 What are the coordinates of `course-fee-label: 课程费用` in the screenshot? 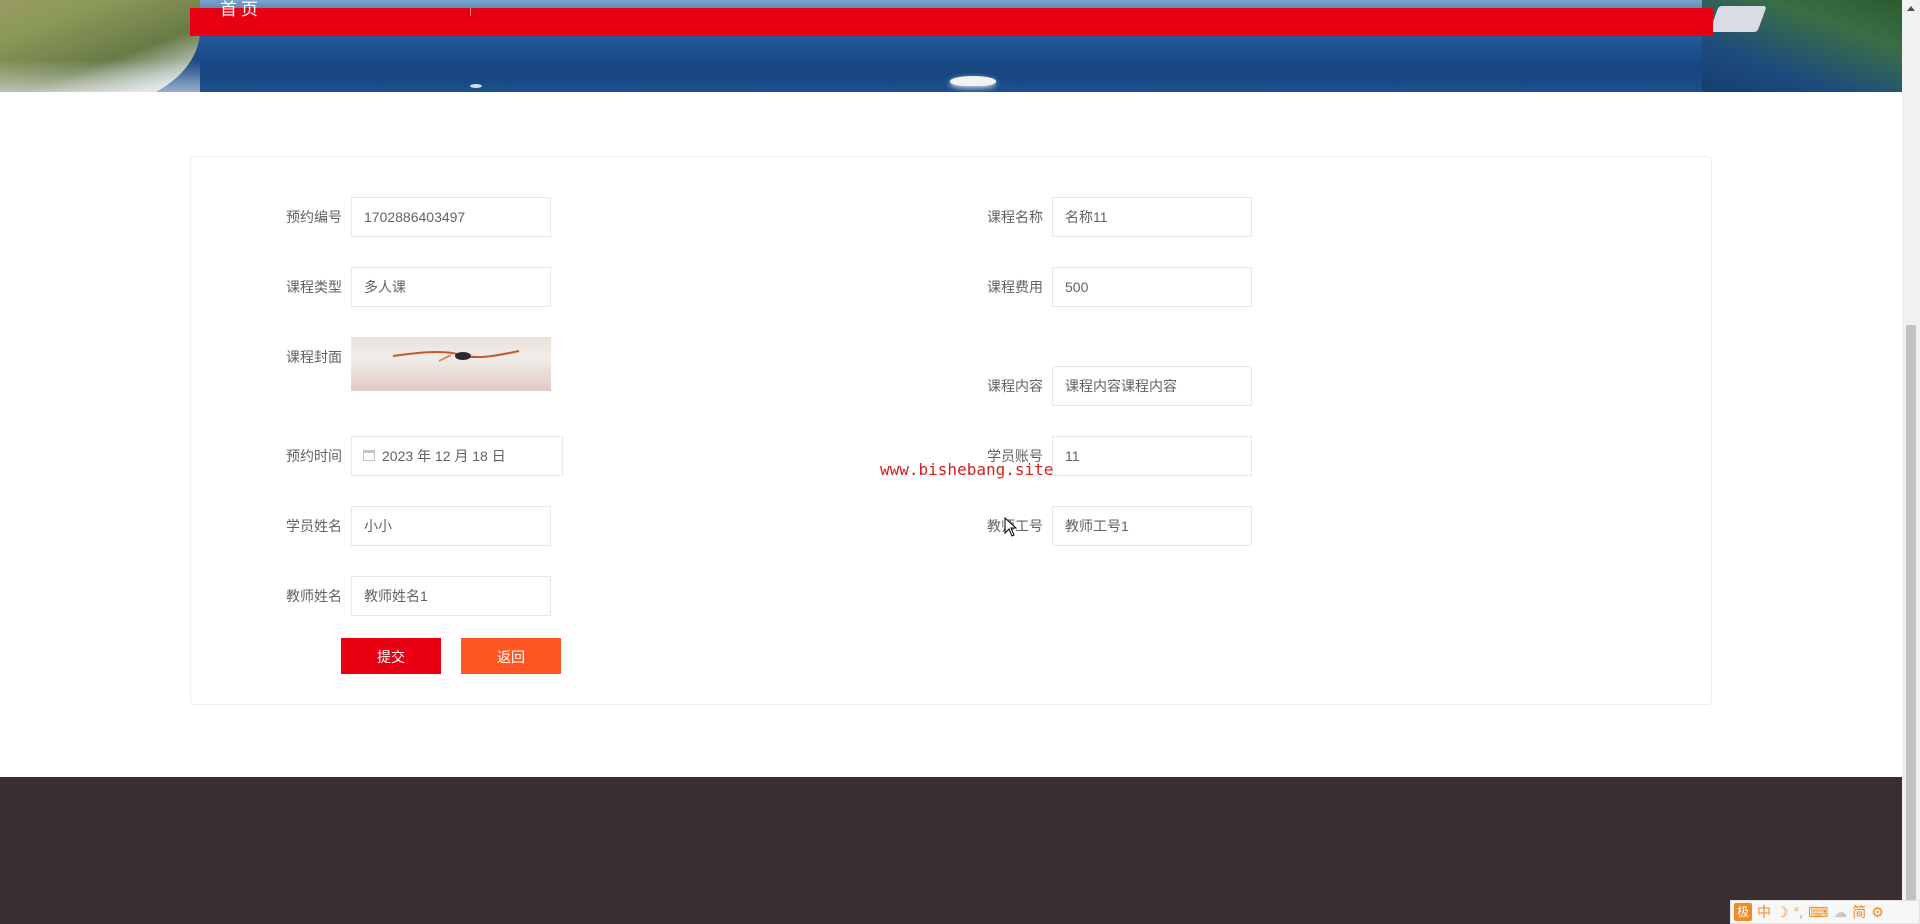 It's located at (1015, 287).